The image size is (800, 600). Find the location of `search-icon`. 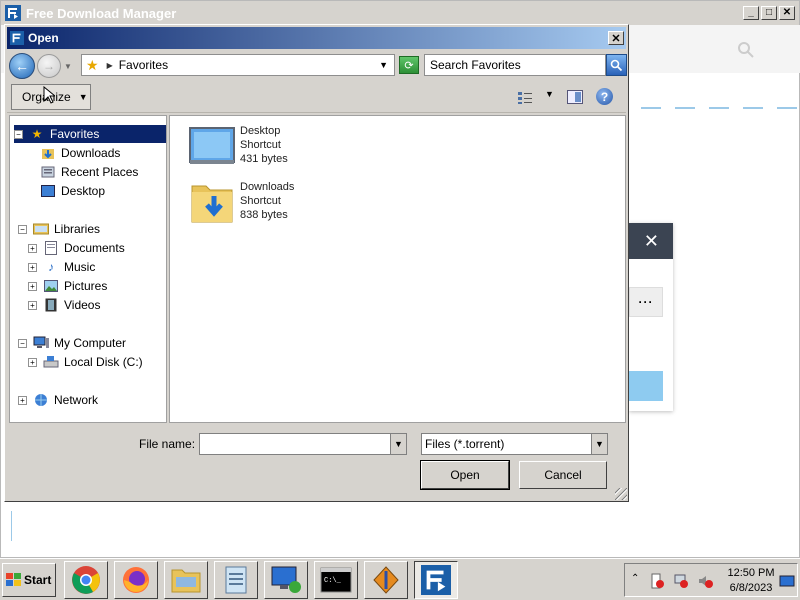

search-icon is located at coordinates (746, 50).